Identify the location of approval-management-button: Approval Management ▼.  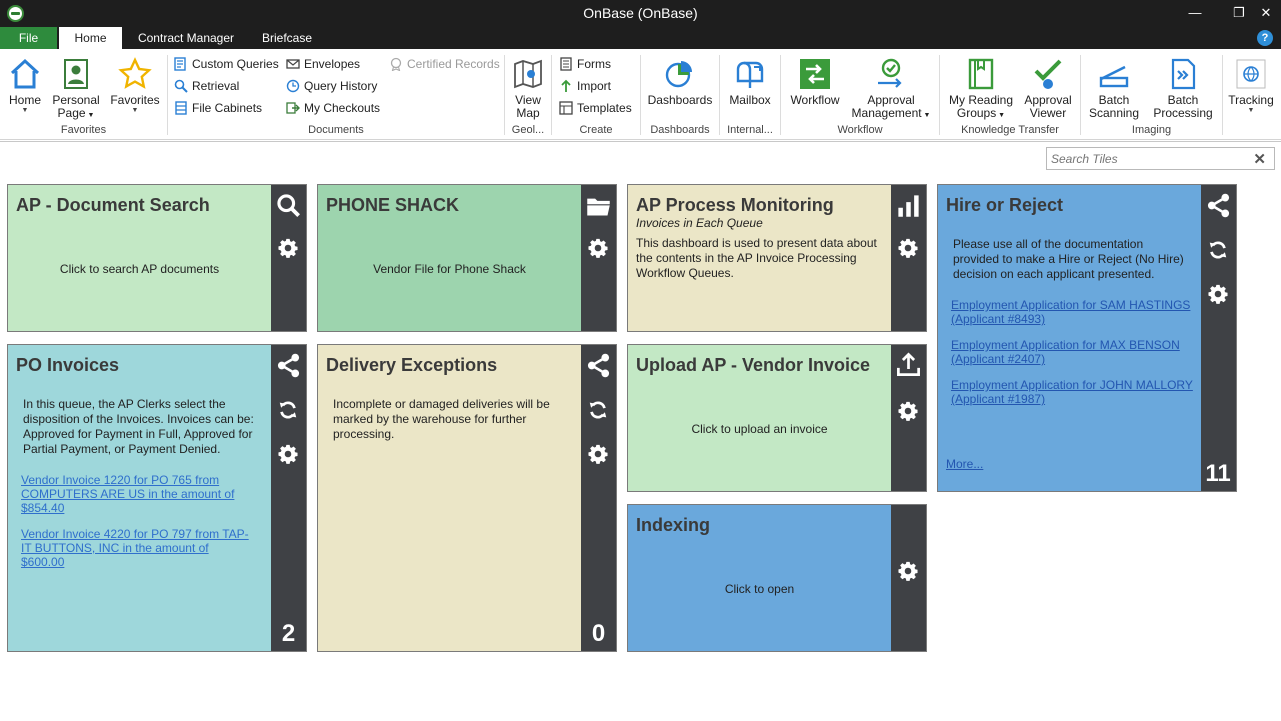
(891, 89).